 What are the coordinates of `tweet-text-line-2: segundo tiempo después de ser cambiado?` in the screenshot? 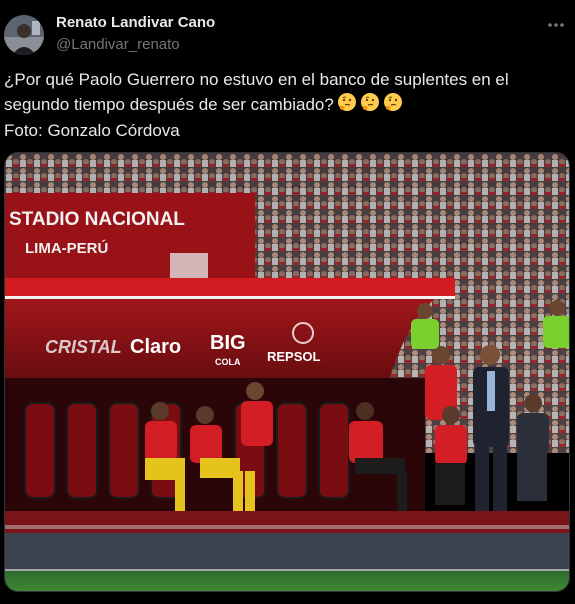 It's located at (284, 105).